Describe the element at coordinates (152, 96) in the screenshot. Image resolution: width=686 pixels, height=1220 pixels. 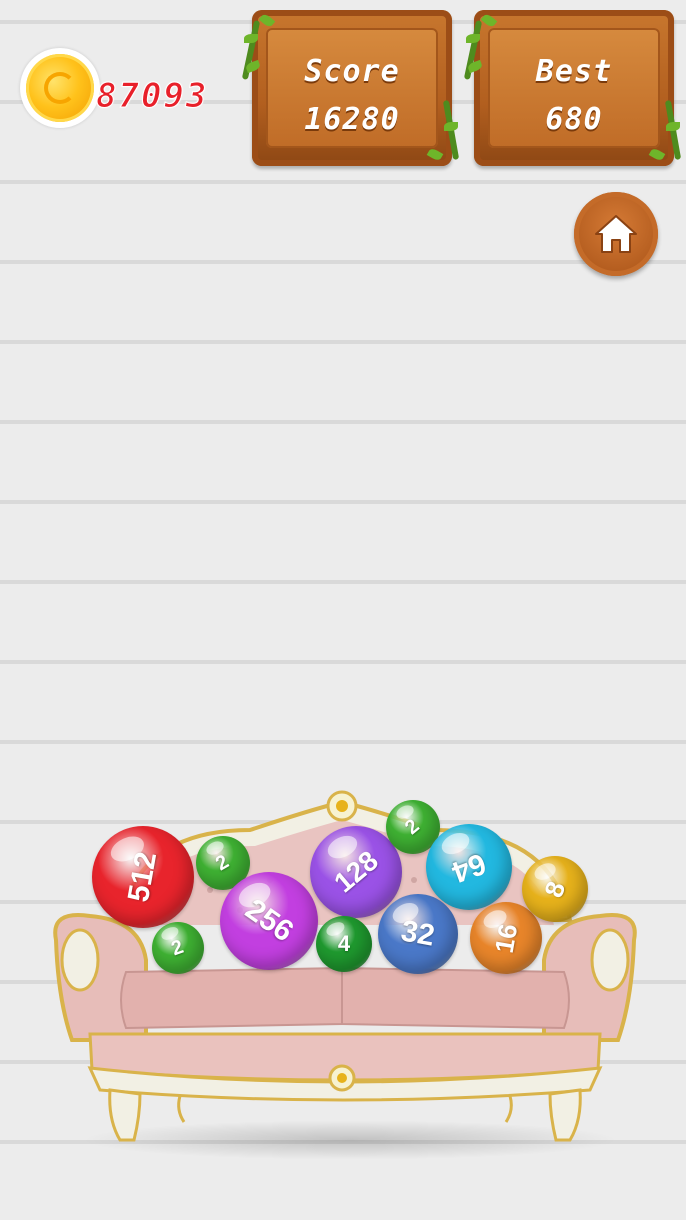
I see `coin-count: 87093` at that location.